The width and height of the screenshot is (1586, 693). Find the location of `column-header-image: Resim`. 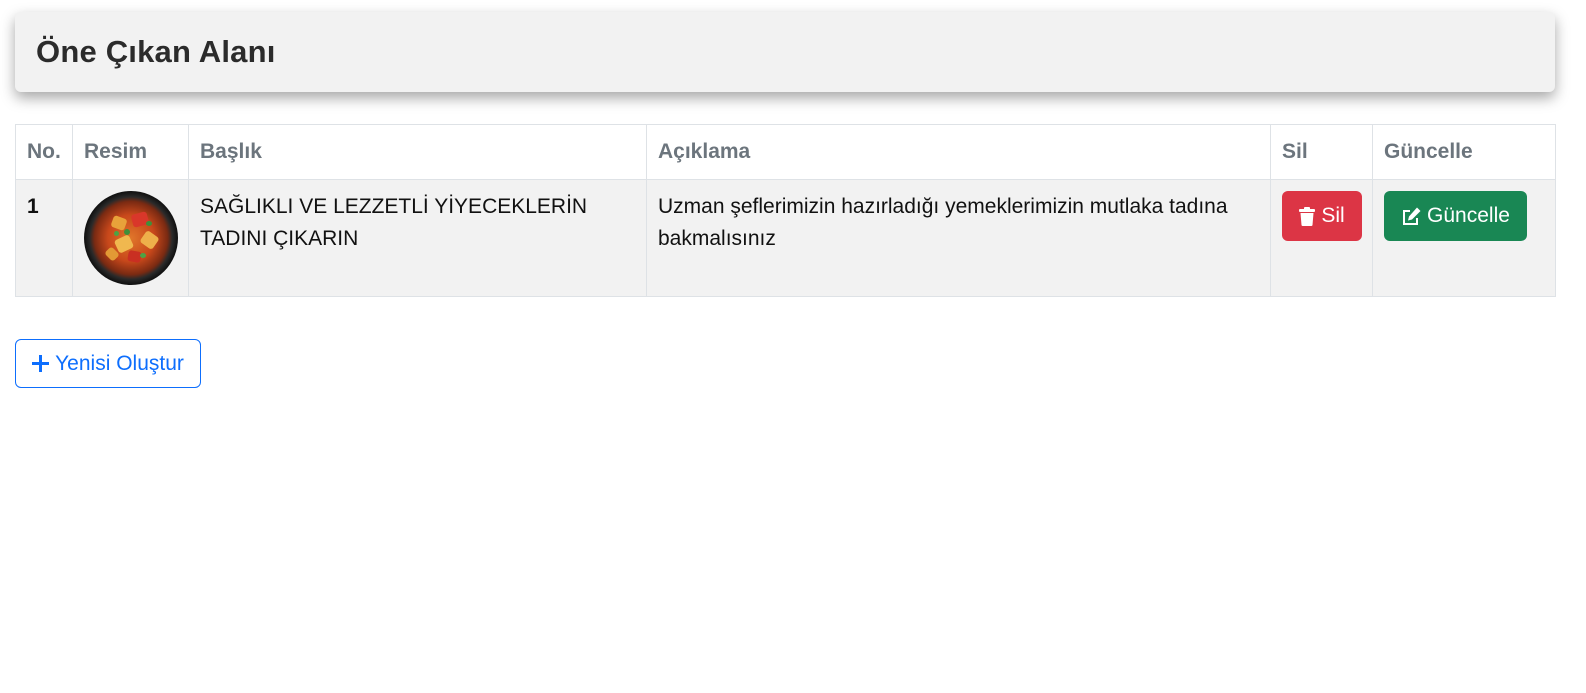

column-header-image: Resim is located at coordinates (130, 152).